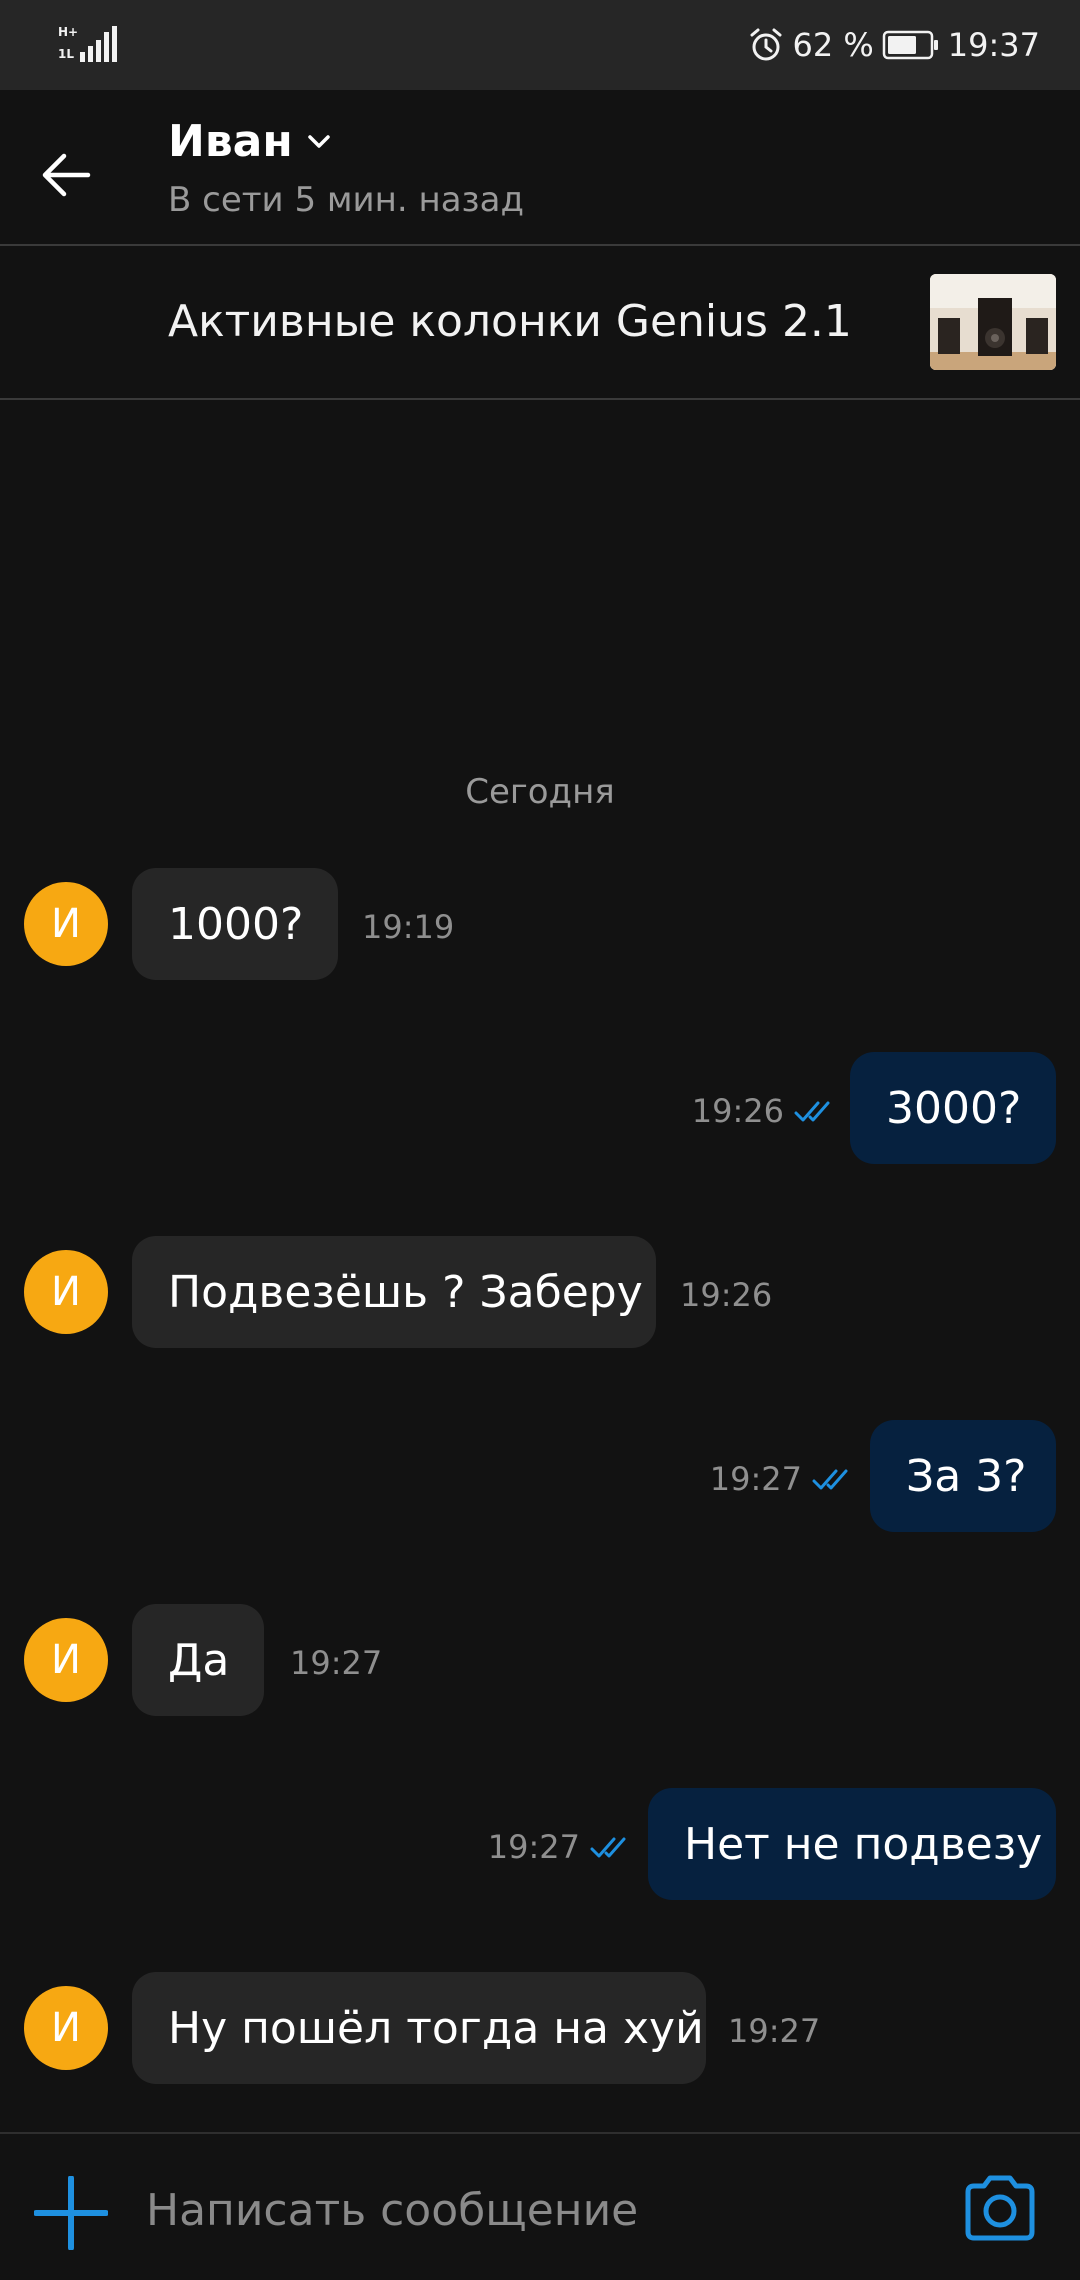 Image resolution: width=1080 pixels, height=2280 pixels. I want to click on message-outgoing: 3000? 19:26, so click(540, 1108).